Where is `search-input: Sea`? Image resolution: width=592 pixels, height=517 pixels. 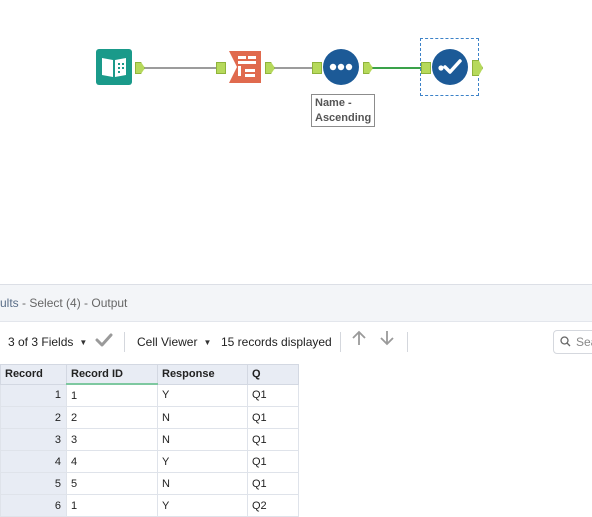
search-input: Sea is located at coordinates (572, 342).